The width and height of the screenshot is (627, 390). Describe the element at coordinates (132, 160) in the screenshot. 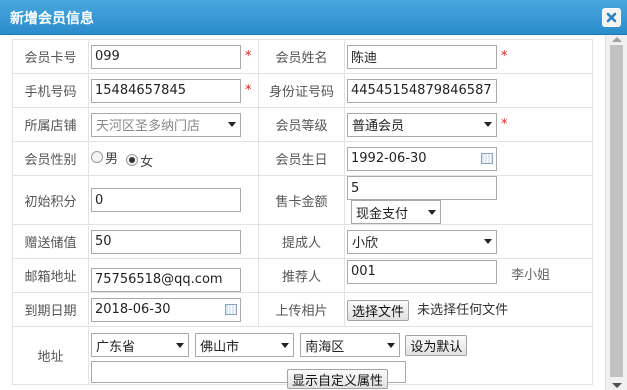

I see `radio-checked-icon` at that location.